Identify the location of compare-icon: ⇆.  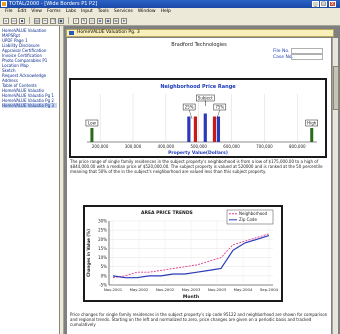
(116, 20).